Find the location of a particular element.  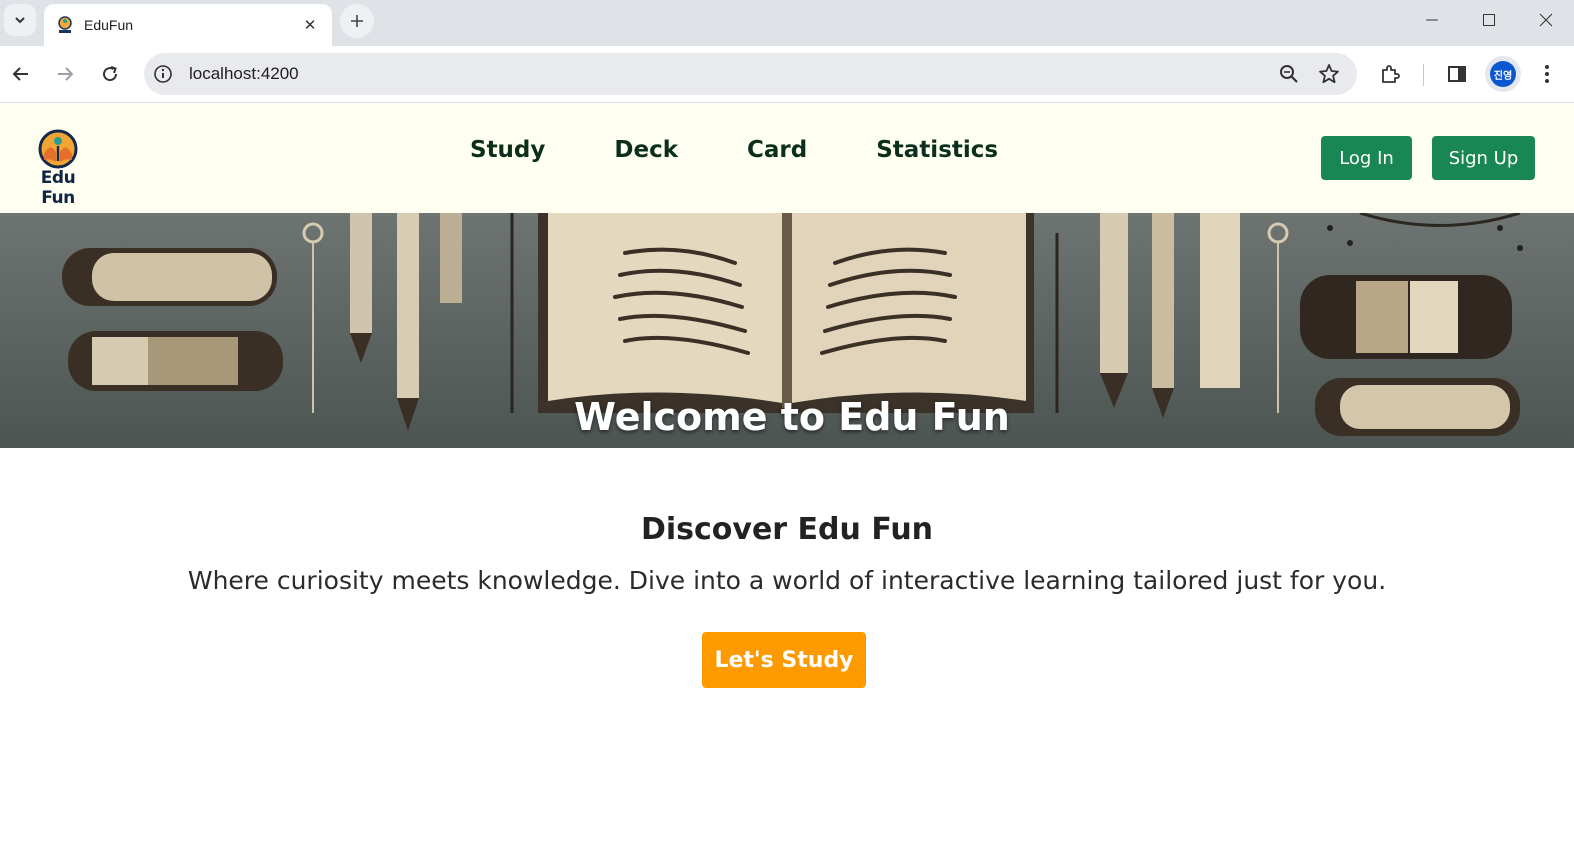

plus-icon is located at coordinates (357, 21).